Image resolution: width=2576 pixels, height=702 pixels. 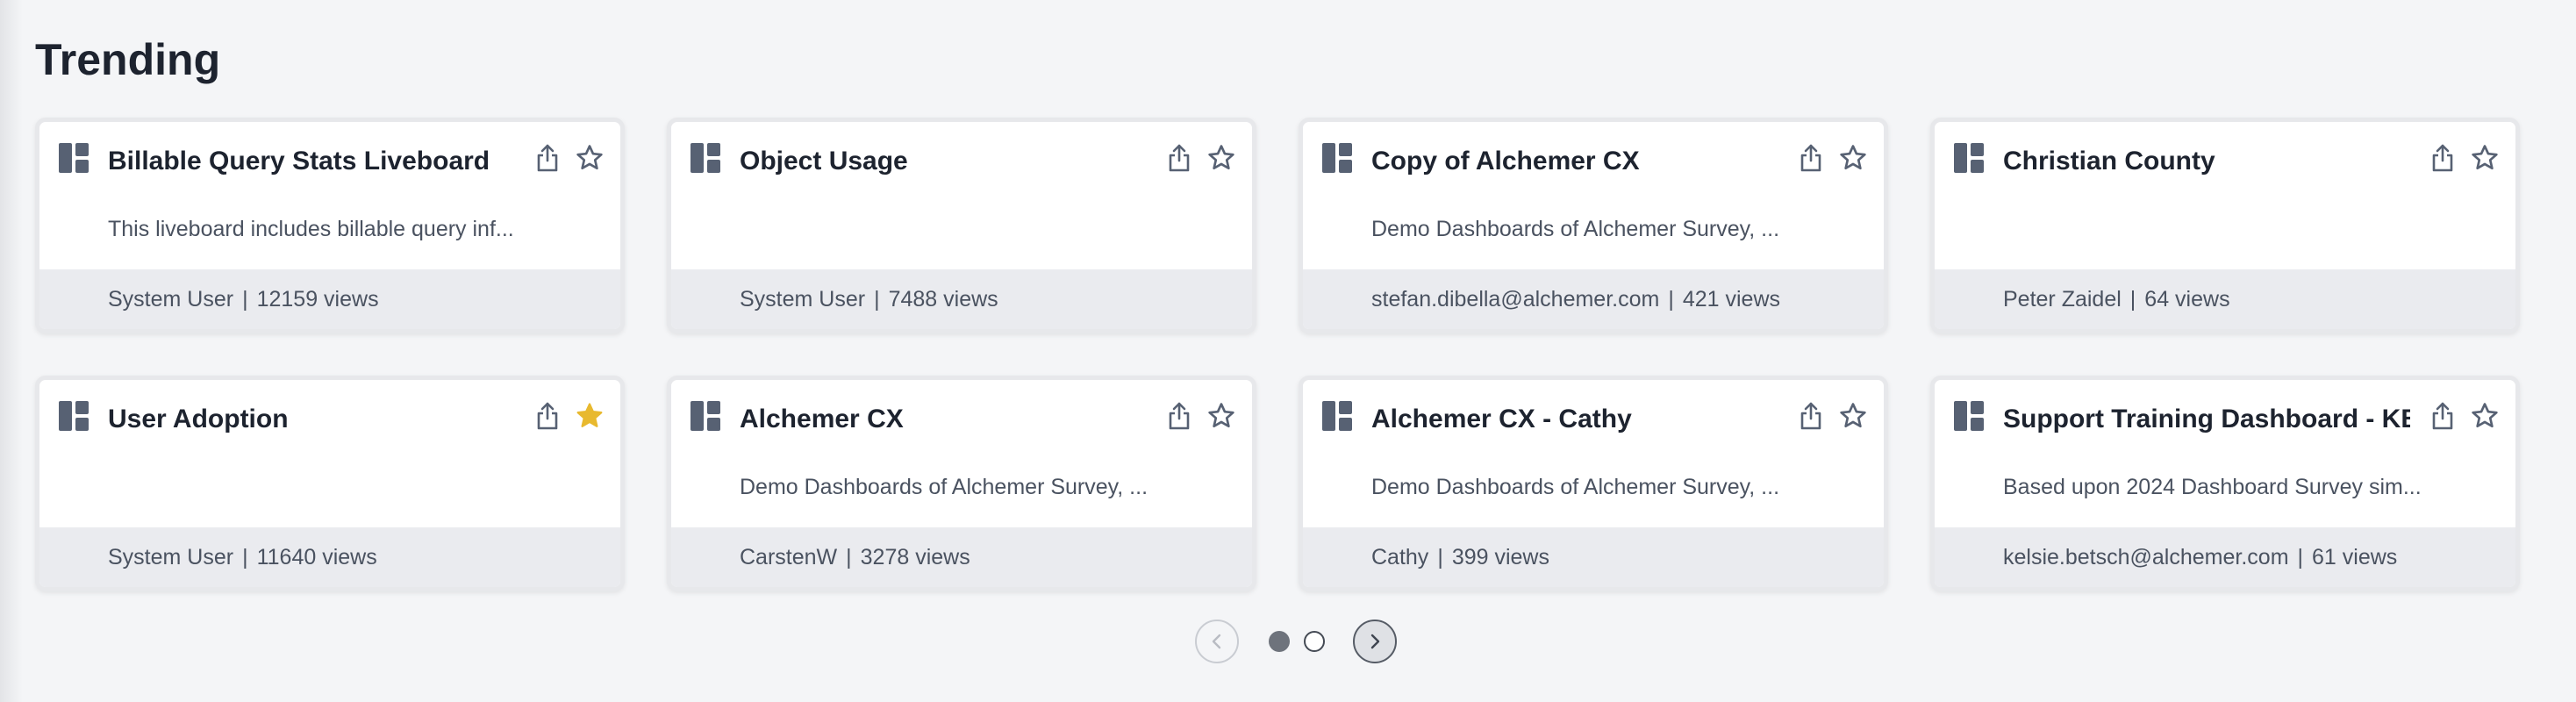 I want to click on card-author: CarstenW, so click(x=789, y=556).